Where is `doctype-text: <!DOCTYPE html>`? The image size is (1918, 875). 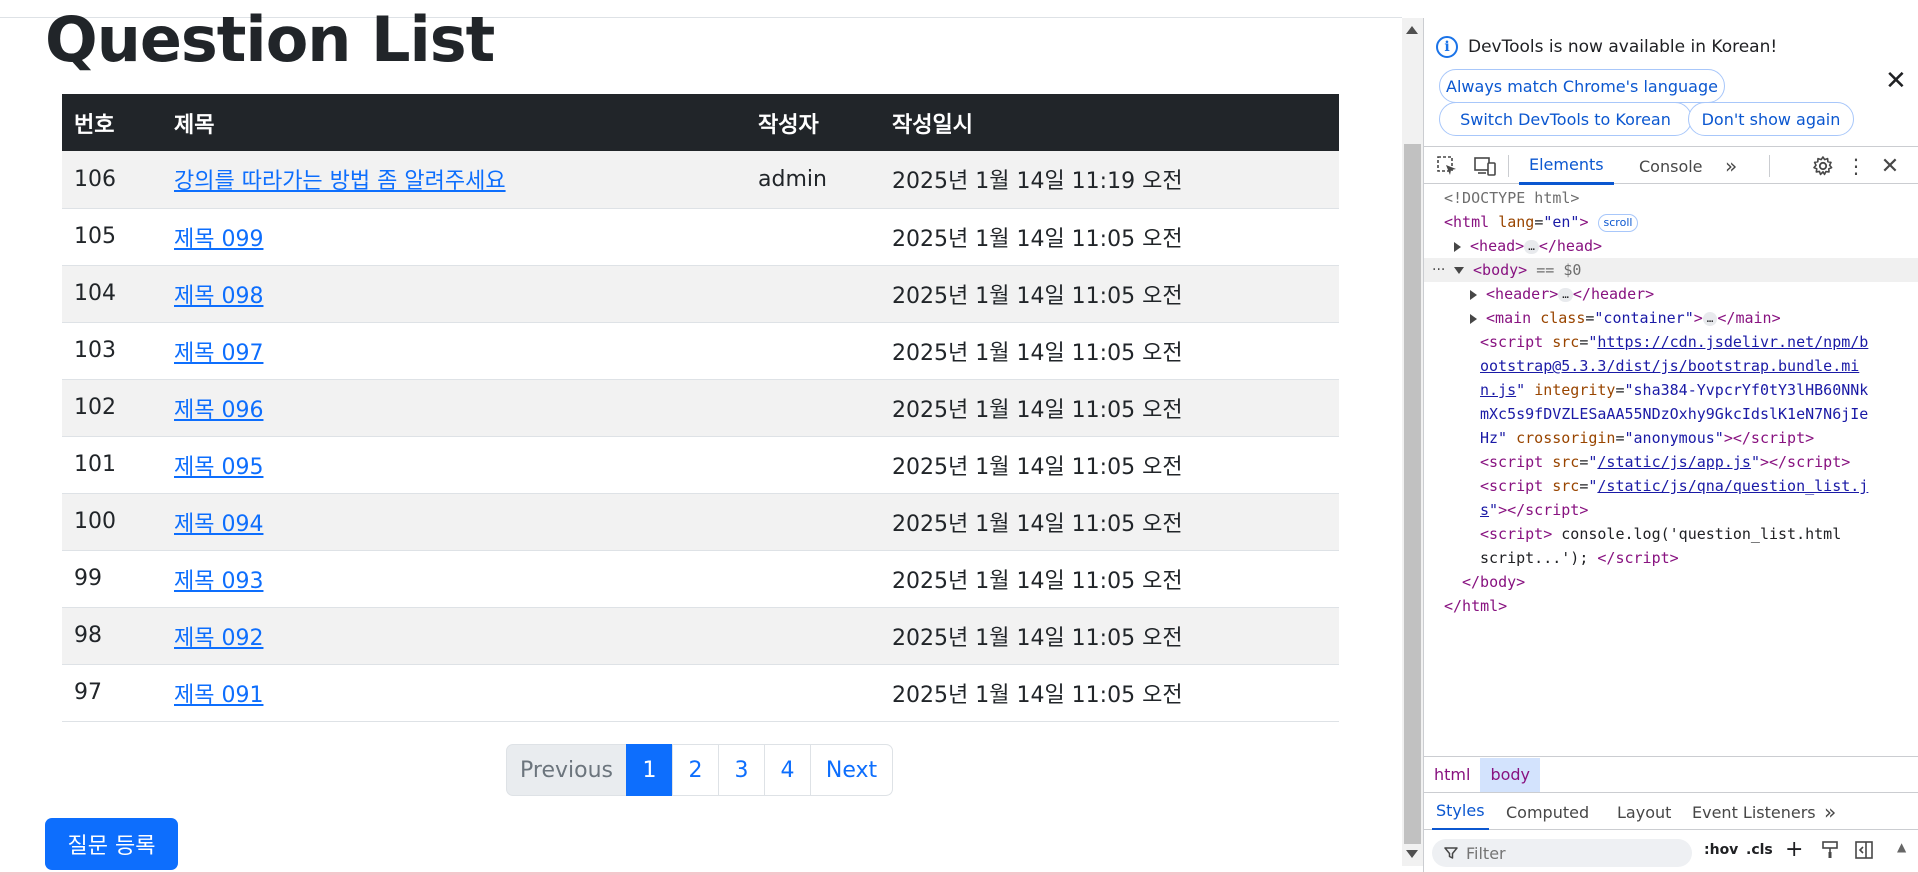
doctype-text: <!DOCTYPE html> is located at coordinates (1512, 198).